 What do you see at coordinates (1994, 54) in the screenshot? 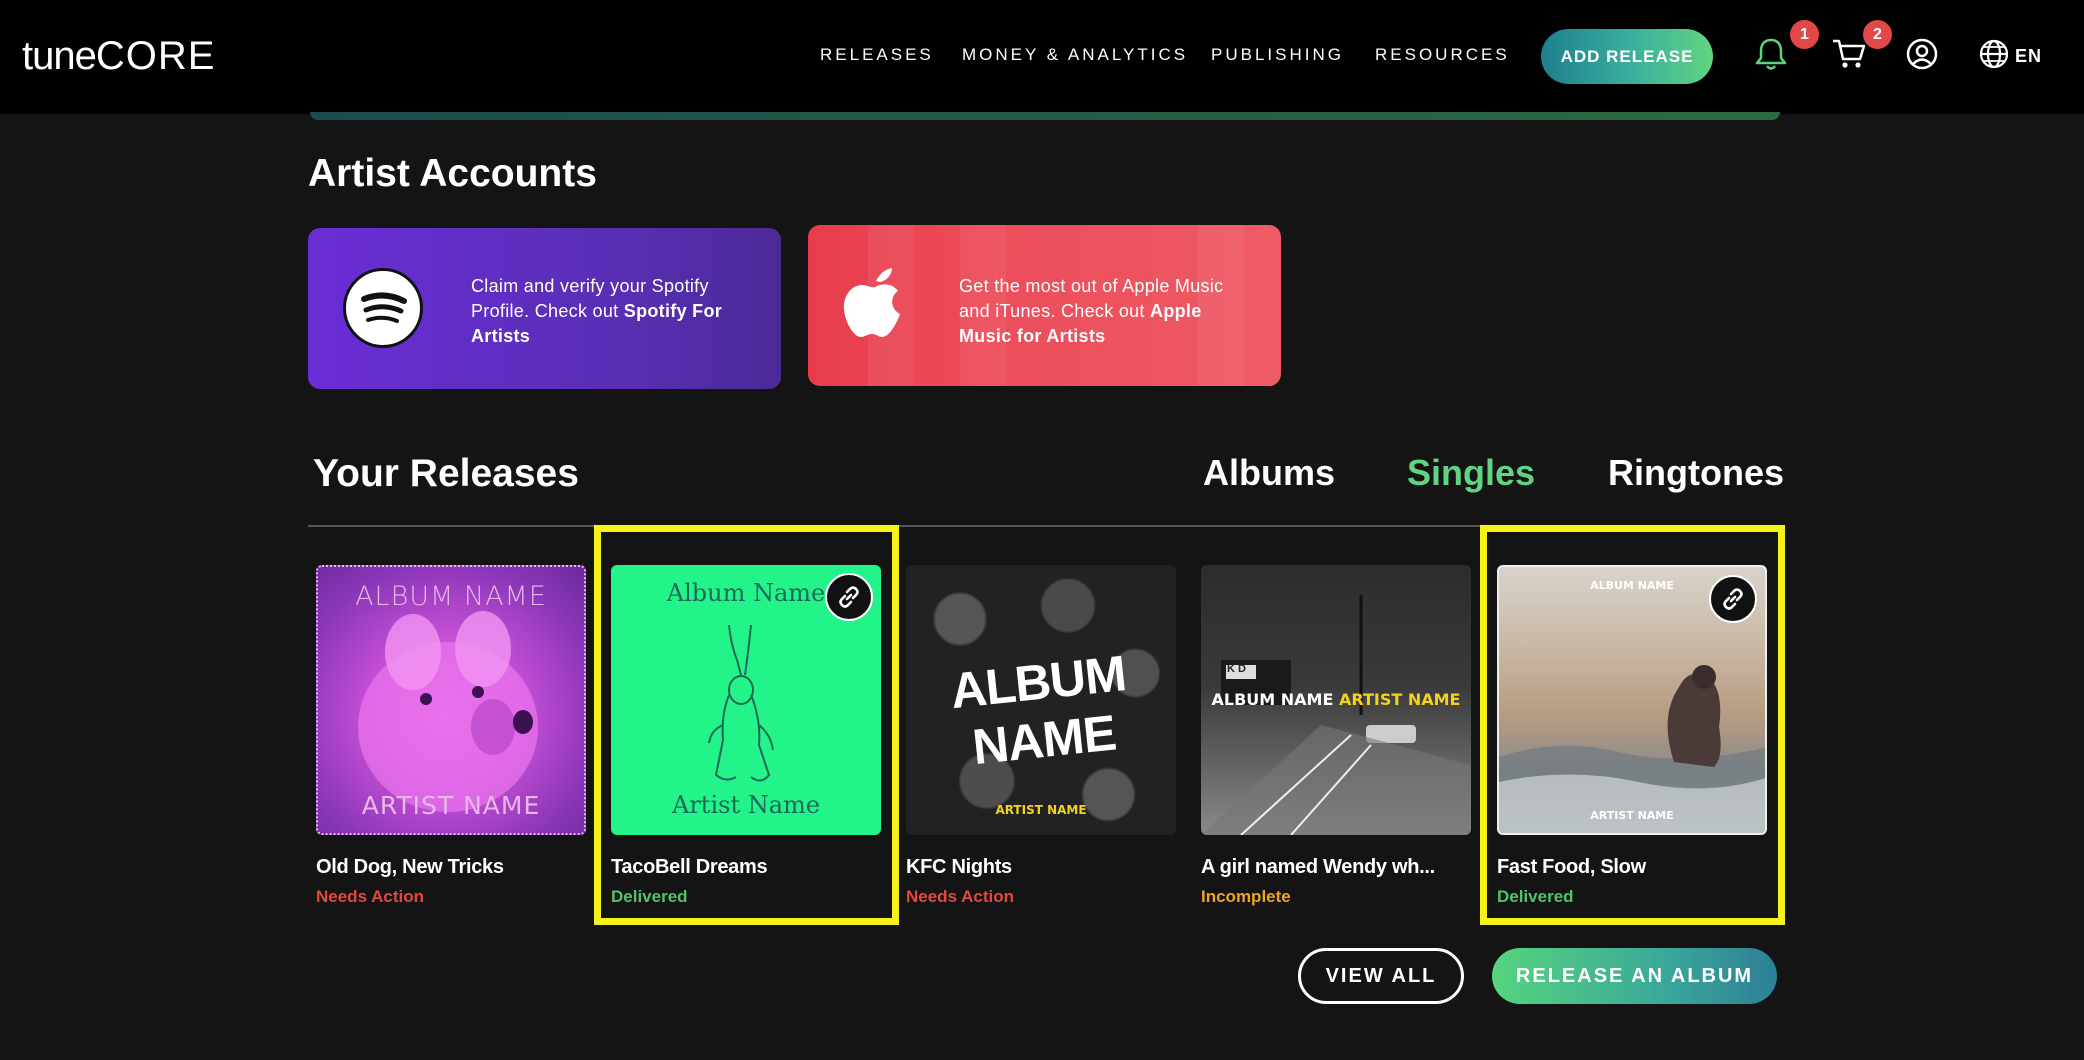
I see `globe-icon` at bounding box center [1994, 54].